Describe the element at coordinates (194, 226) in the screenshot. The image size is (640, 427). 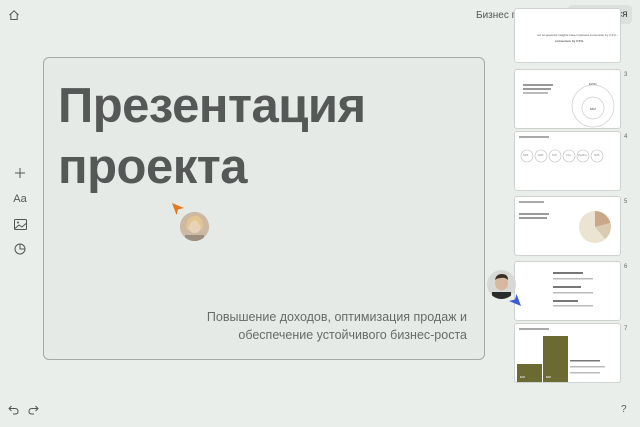
I see `collaborator-avatar-woman` at that location.